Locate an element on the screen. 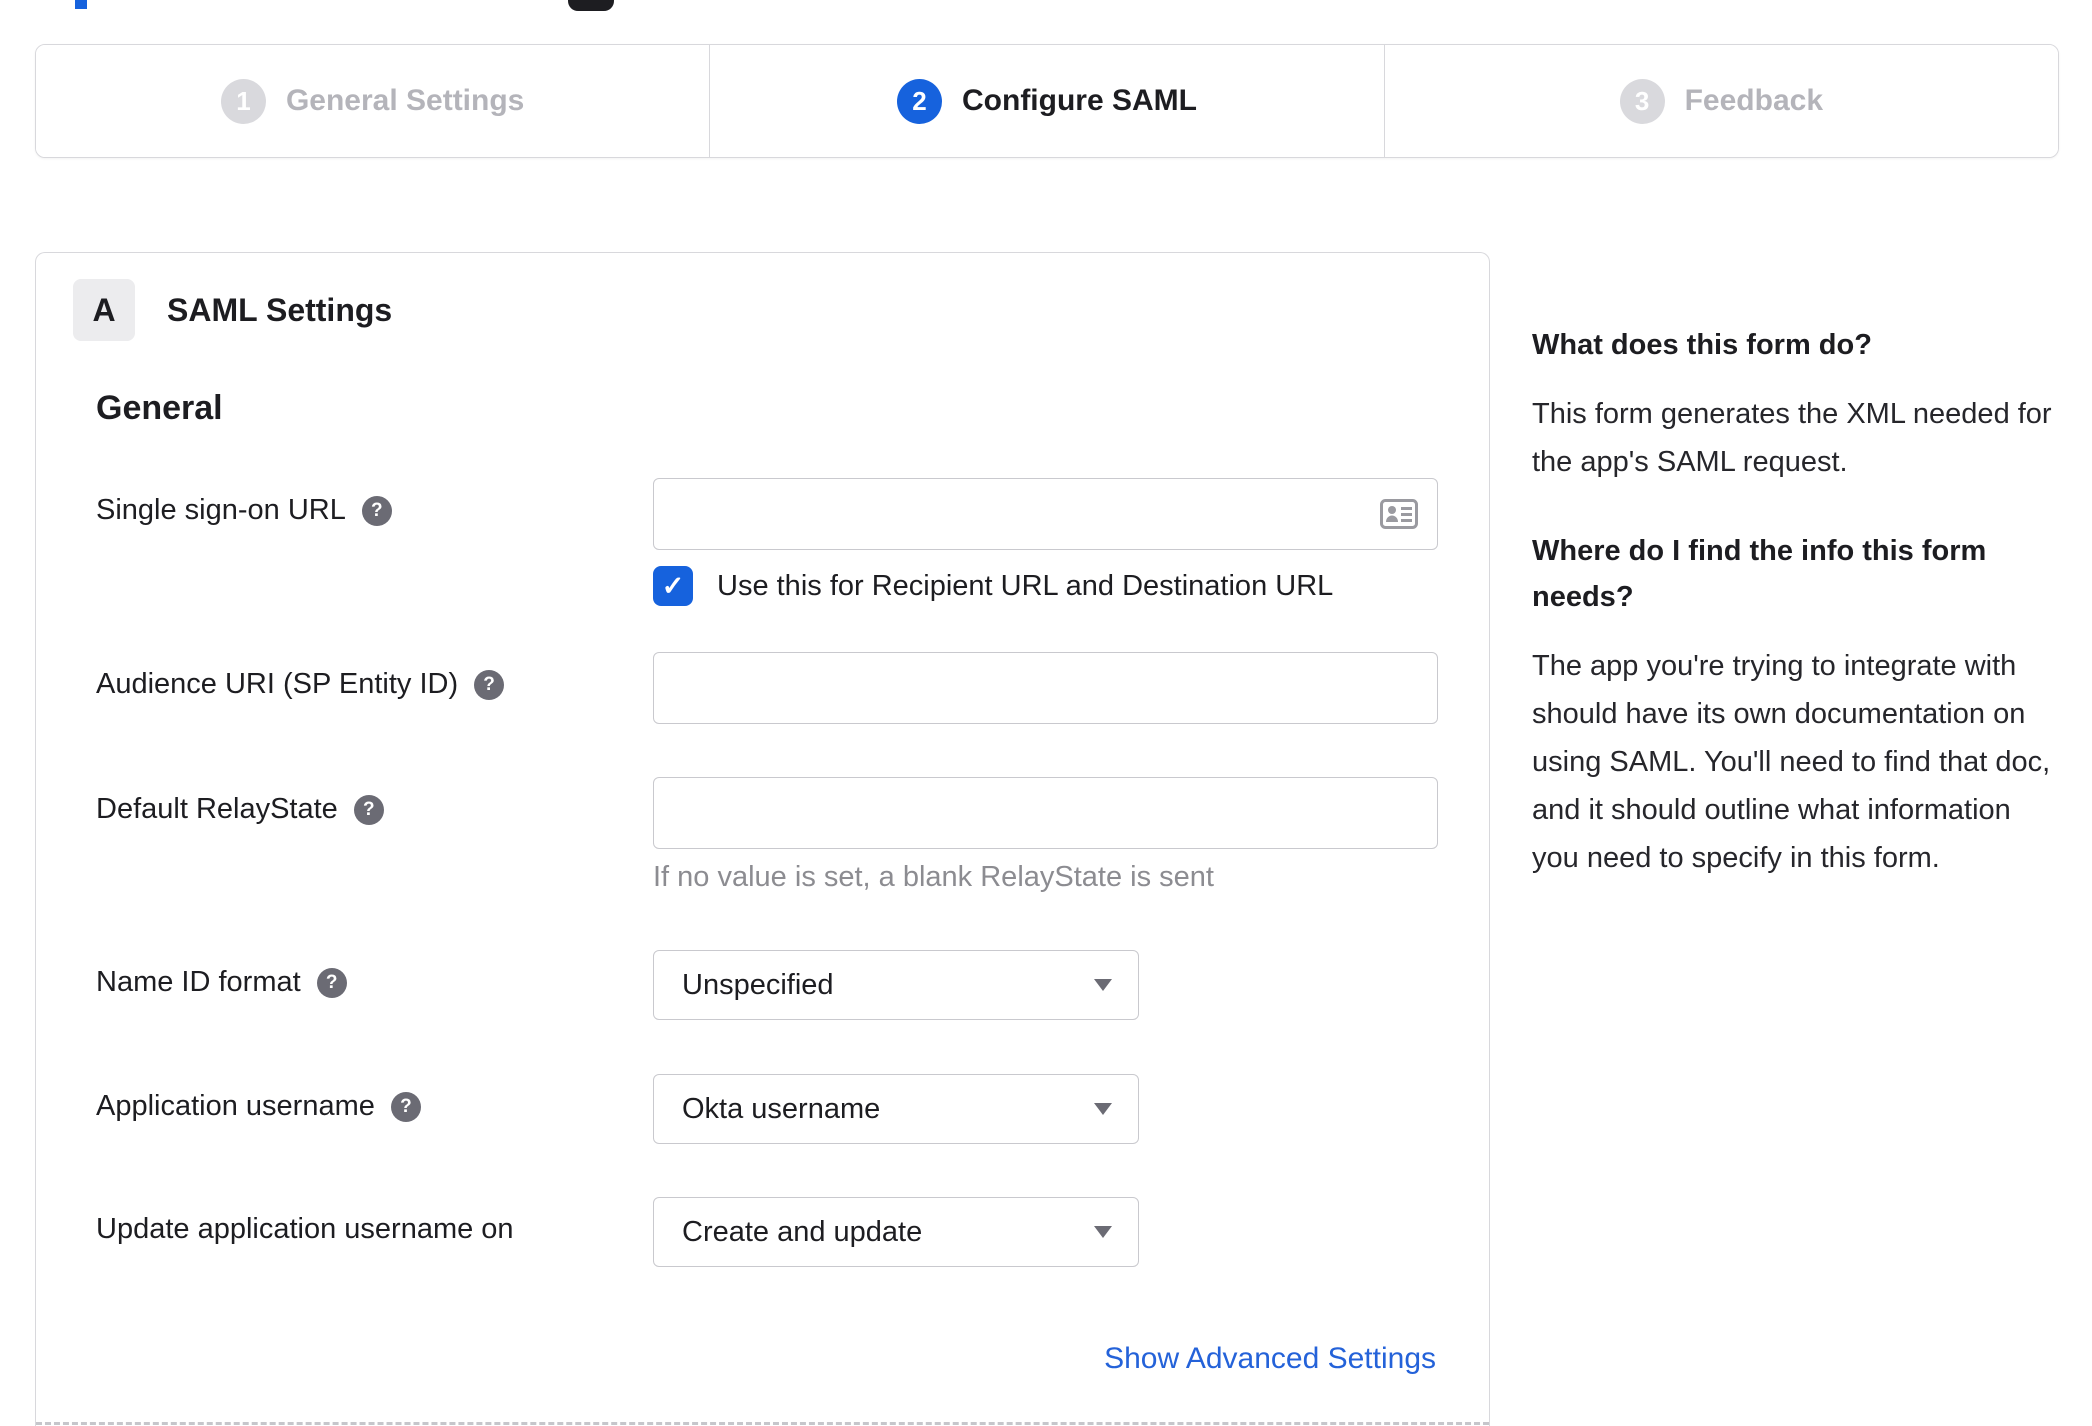  update-username-label-wrap: Update application username on is located at coordinates (374, 1222).